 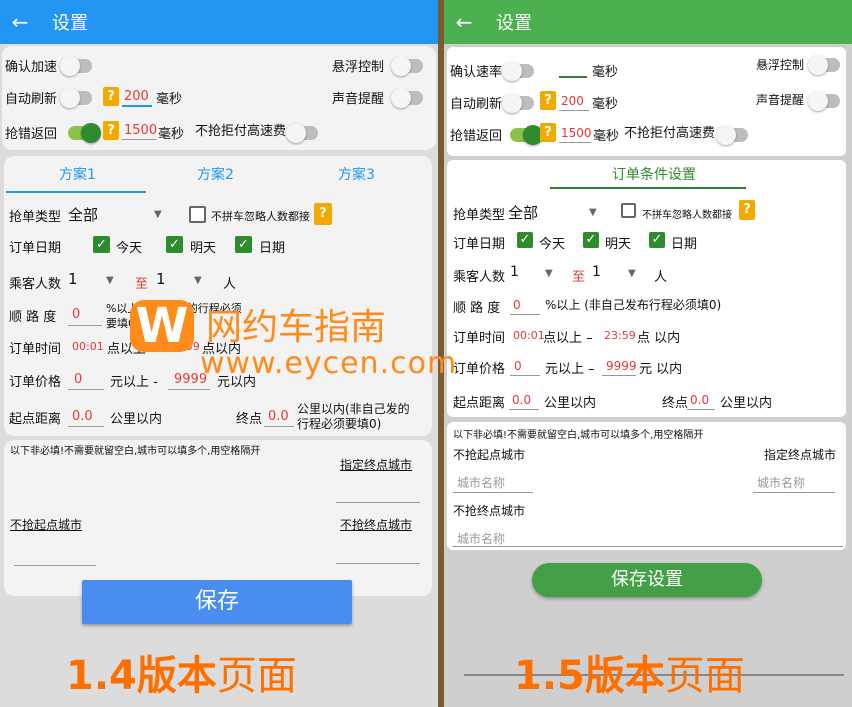 I want to click on price-from-suffix: 元以上 –, so click(x=570, y=369).